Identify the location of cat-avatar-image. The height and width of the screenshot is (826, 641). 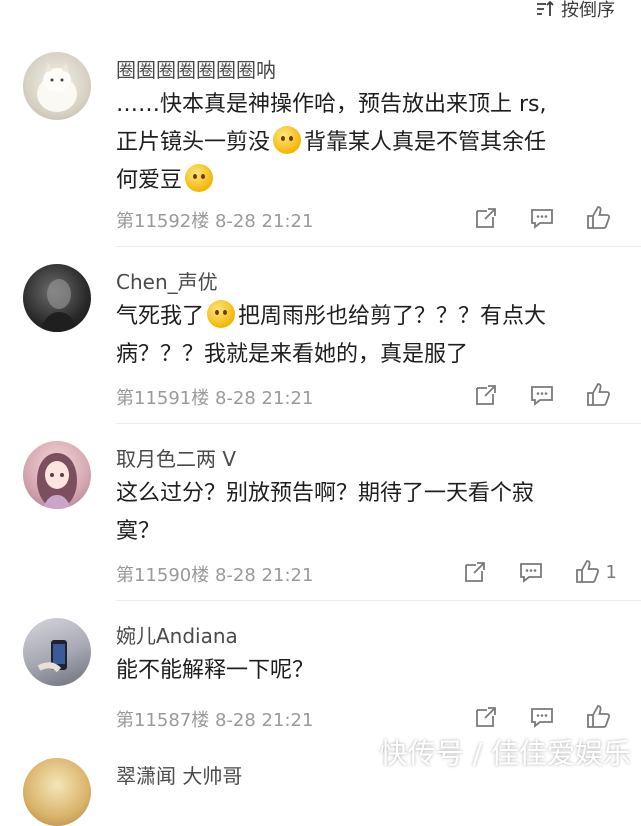
(57, 87).